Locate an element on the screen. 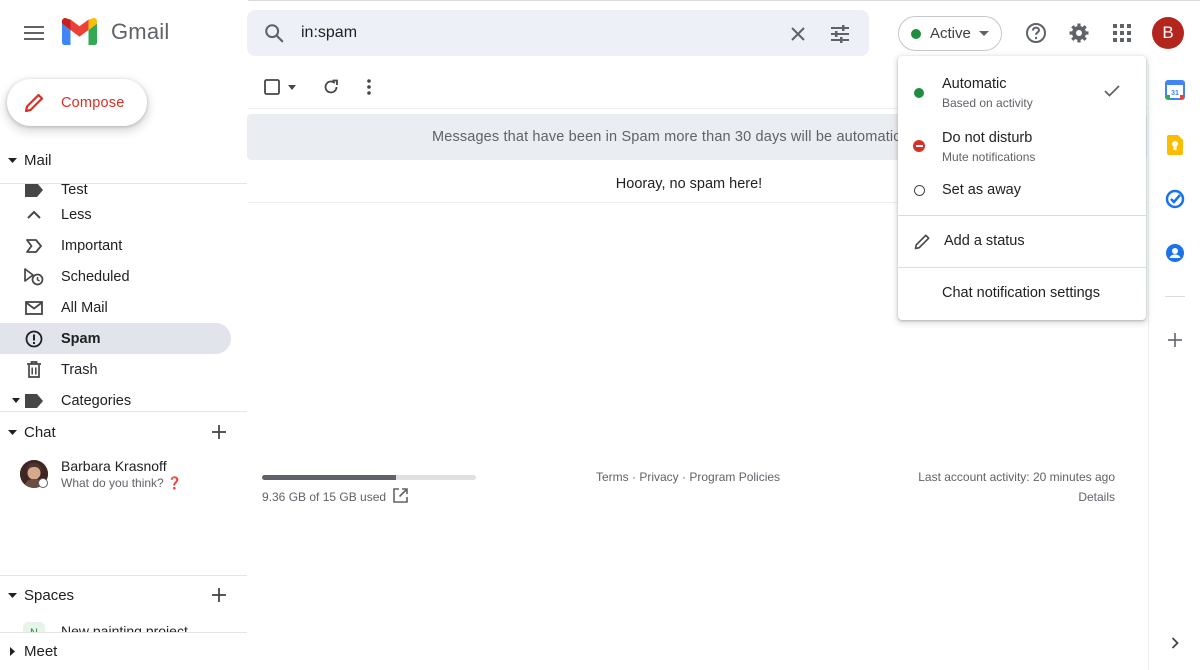 This screenshot has width=1200, height=670. contacts-app-button is located at coordinates (1175, 253).